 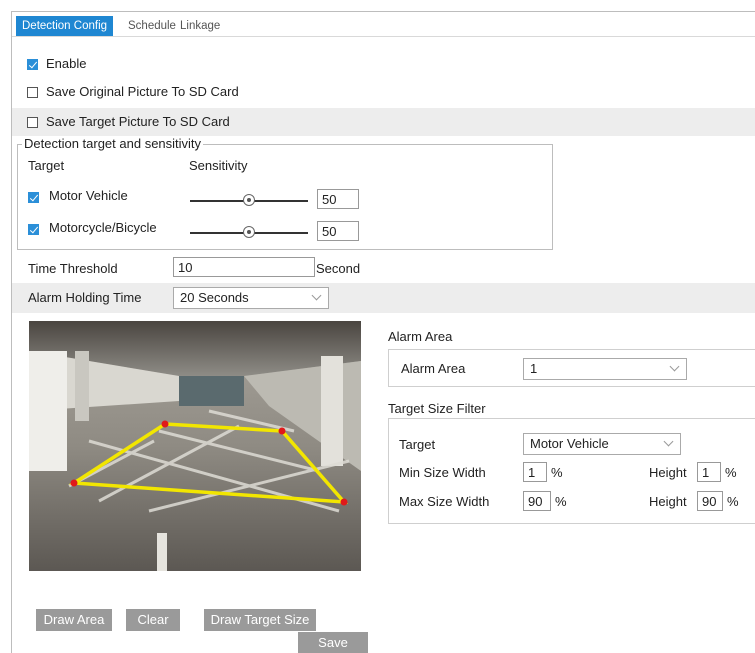 I want to click on enable-row: Enable, so click(x=383, y=64).